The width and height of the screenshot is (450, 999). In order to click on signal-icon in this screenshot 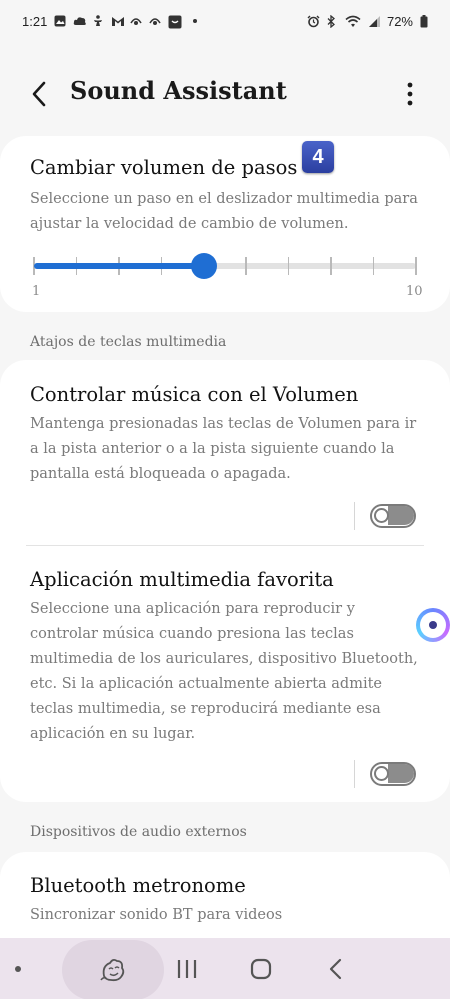, I will do `click(374, 21)`.